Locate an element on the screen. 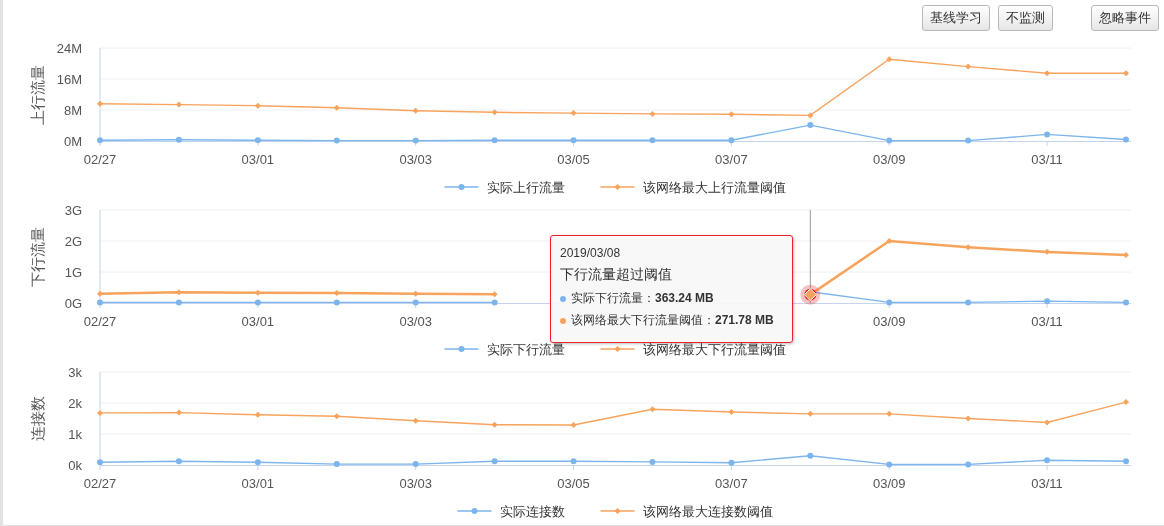 This screenshot has width=1164, height=526. axis-label: 1G is located at coordinates (73, 272).